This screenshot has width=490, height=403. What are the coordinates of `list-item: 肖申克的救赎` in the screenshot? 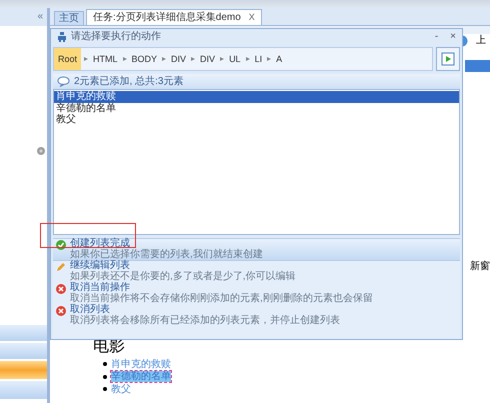 It's located at (256, 96).